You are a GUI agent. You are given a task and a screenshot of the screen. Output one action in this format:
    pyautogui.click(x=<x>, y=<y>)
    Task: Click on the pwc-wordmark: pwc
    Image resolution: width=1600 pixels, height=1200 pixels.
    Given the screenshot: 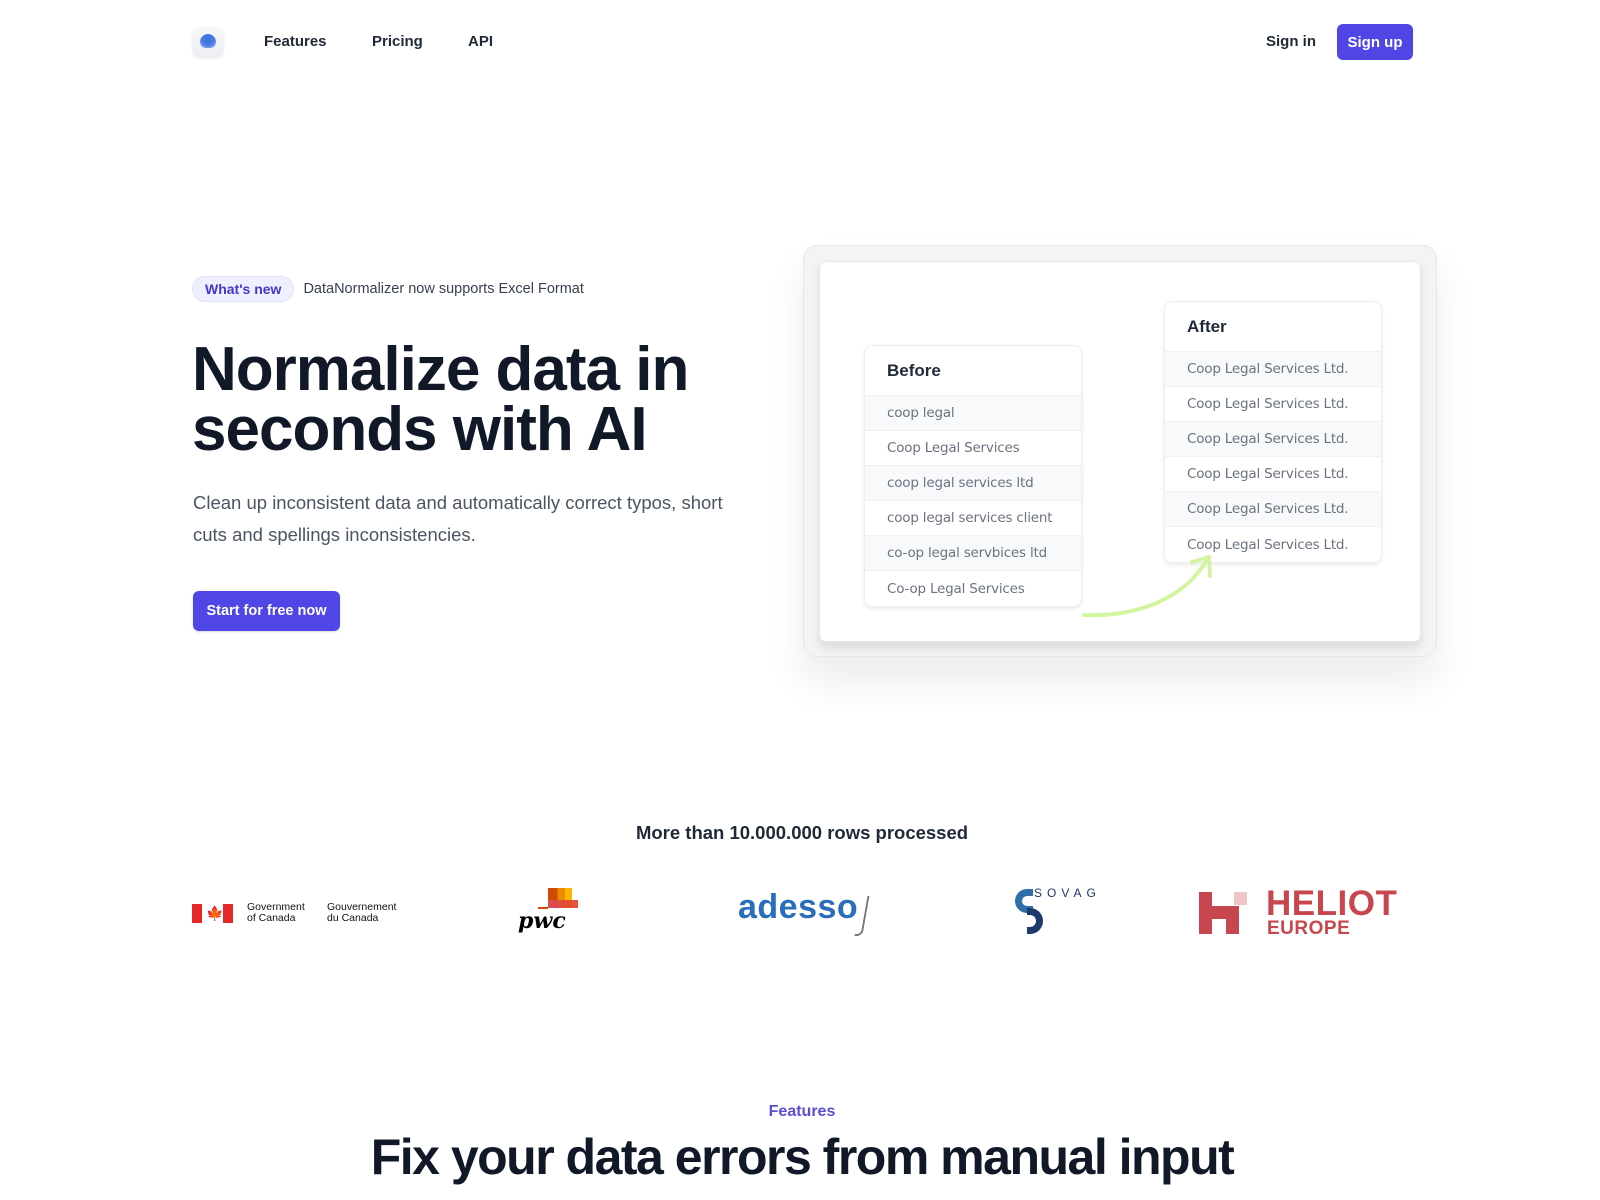 What is the action you would take?
    pyautogui.click(x=542, y=921)
    